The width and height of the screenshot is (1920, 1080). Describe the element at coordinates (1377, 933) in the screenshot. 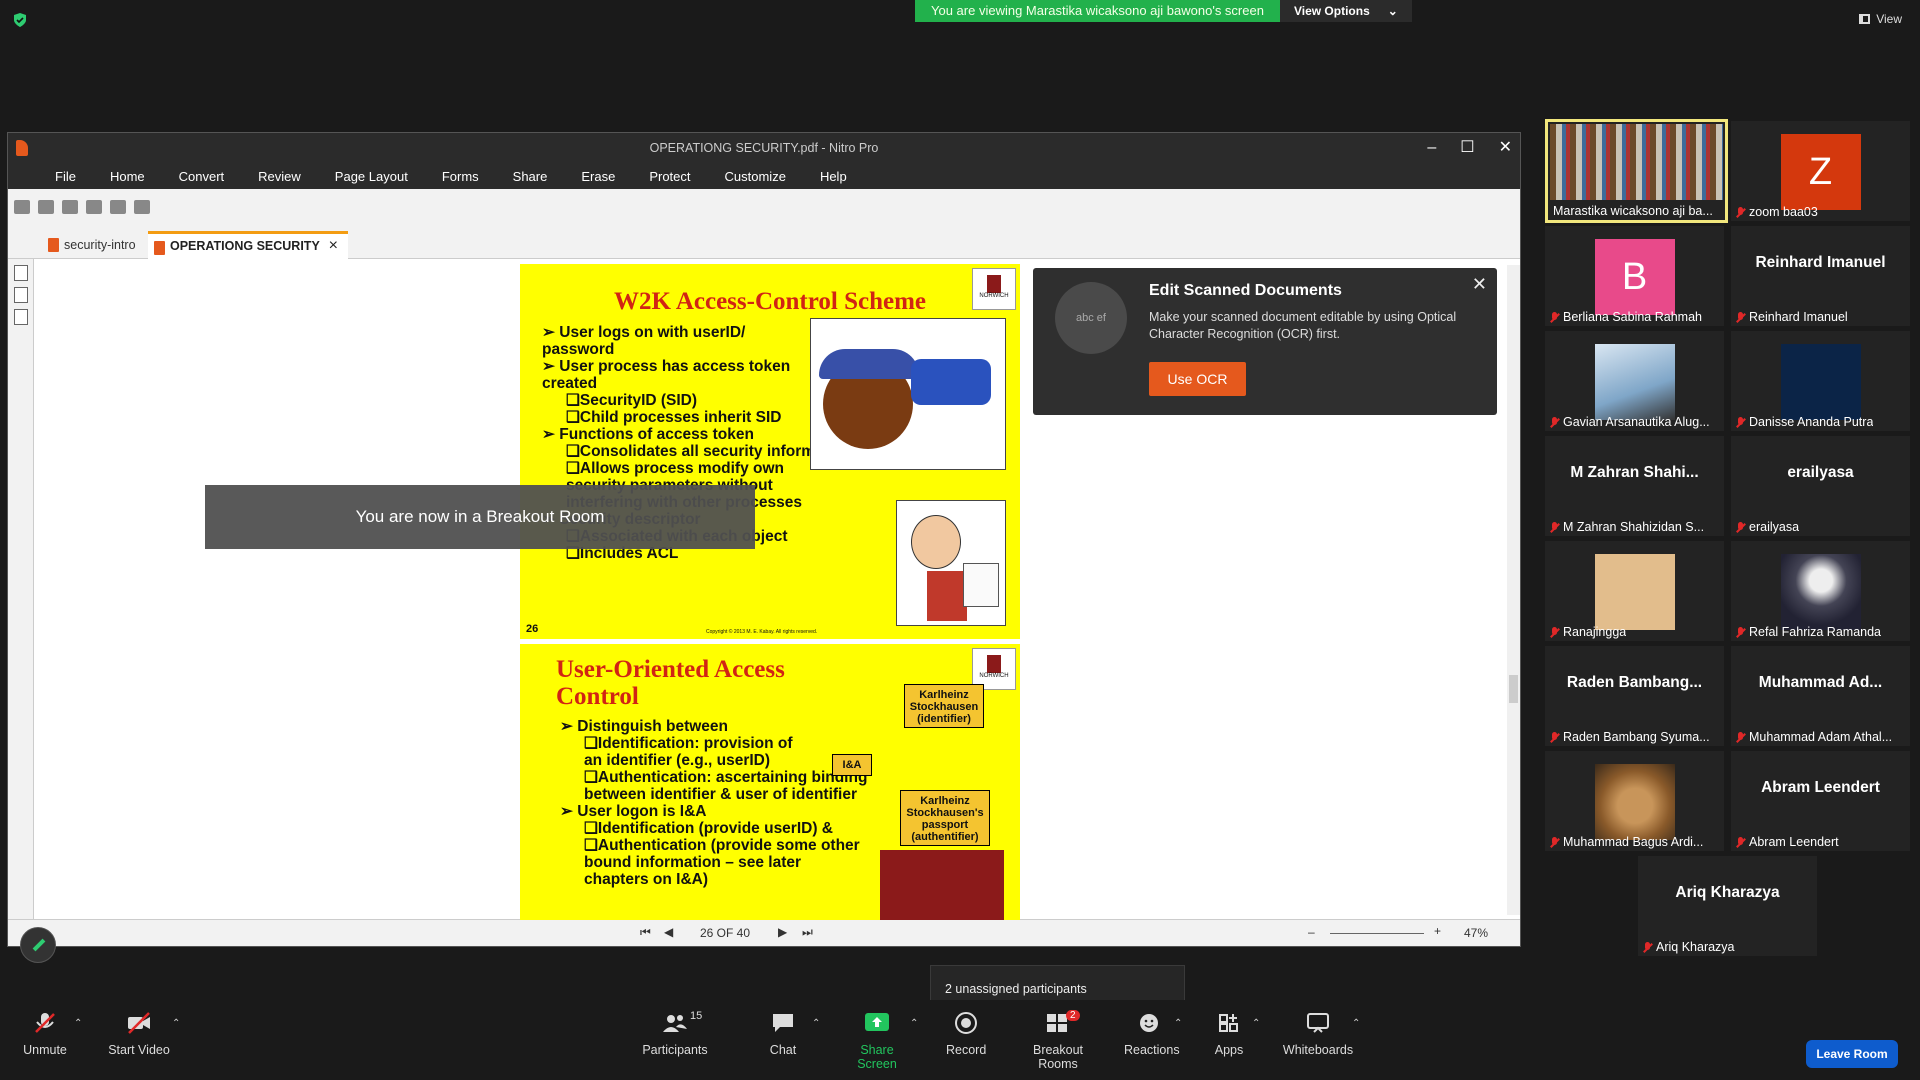

I see `zoom-slider` at that location.